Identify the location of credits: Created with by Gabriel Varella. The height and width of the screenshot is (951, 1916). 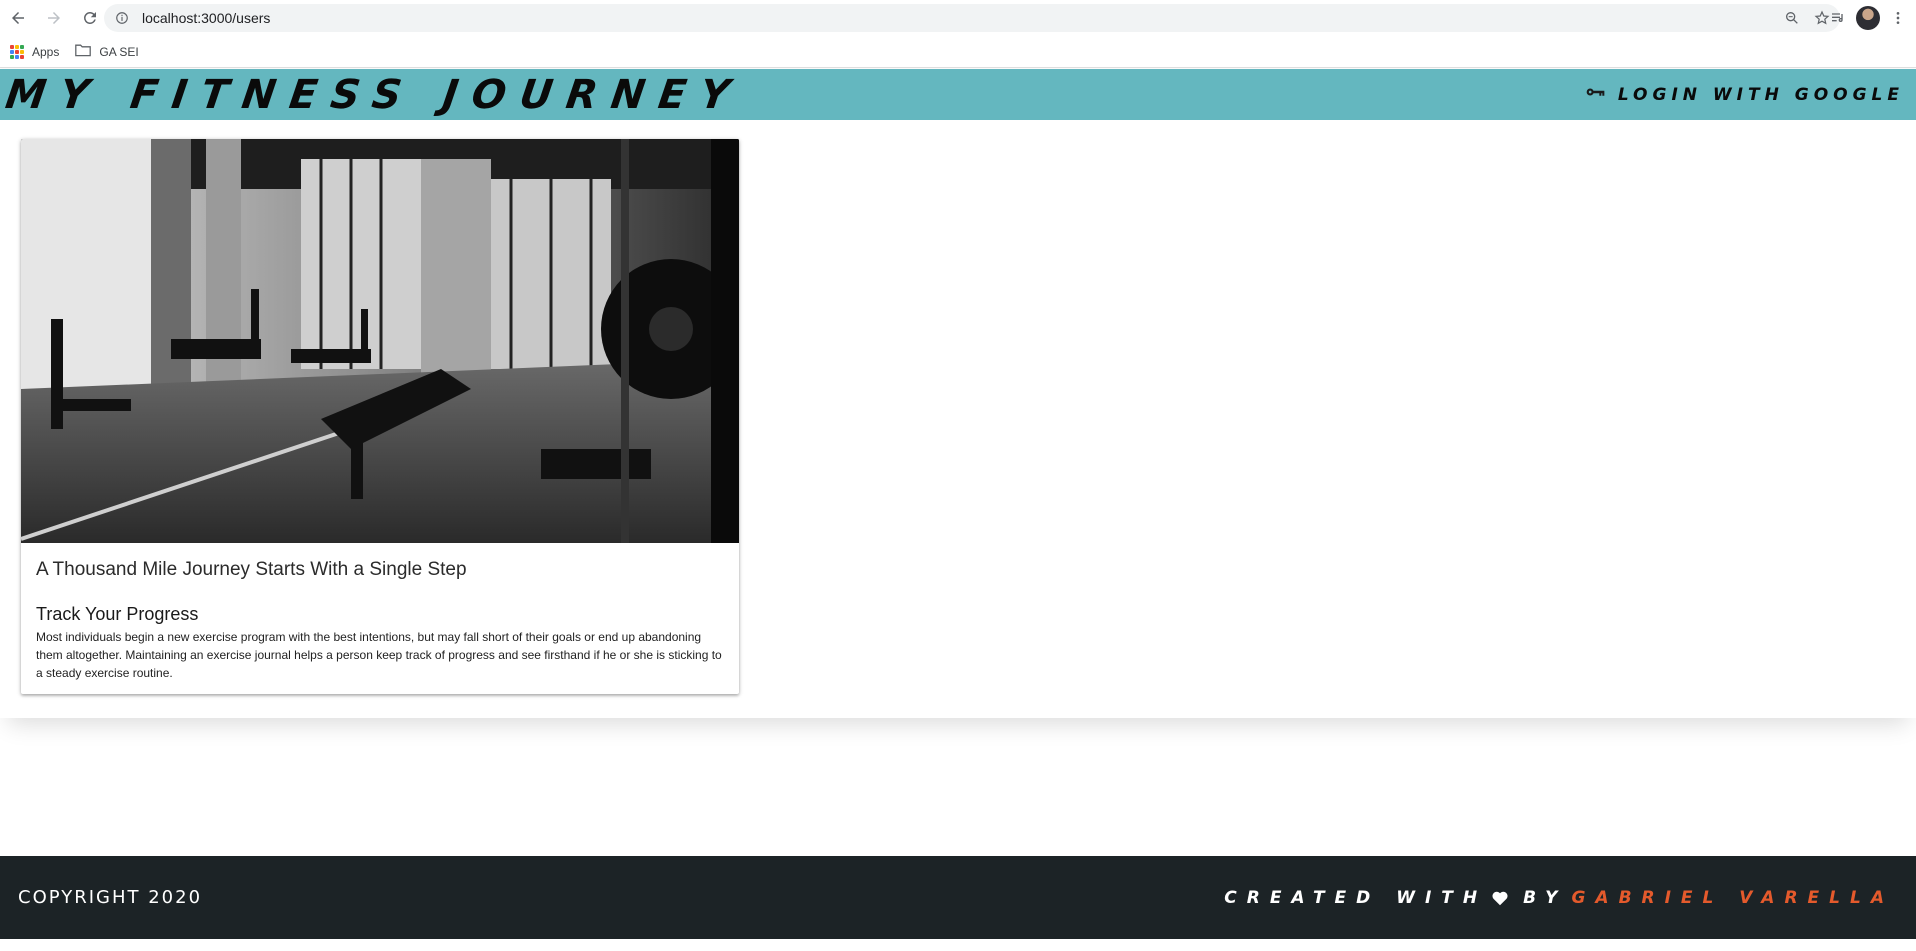
(1570, 898).